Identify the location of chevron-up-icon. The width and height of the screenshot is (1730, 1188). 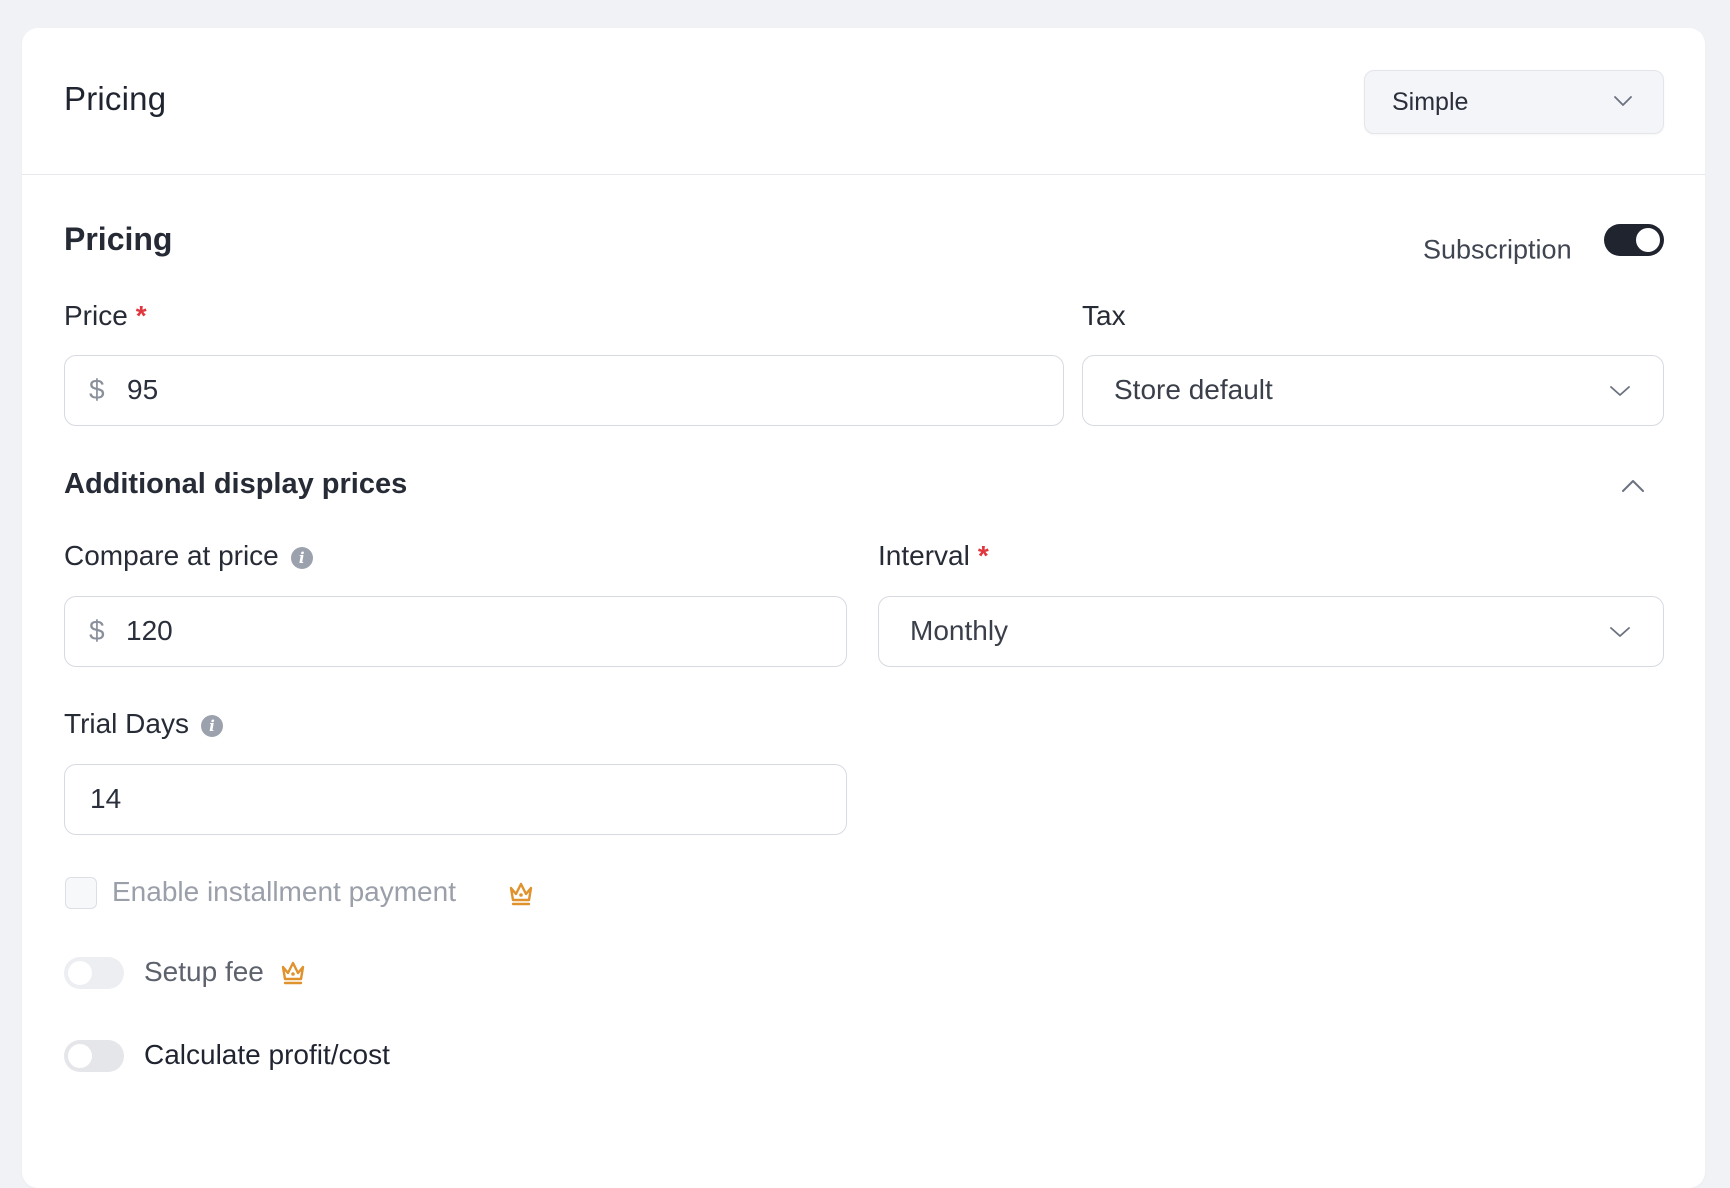
(1633, 486).